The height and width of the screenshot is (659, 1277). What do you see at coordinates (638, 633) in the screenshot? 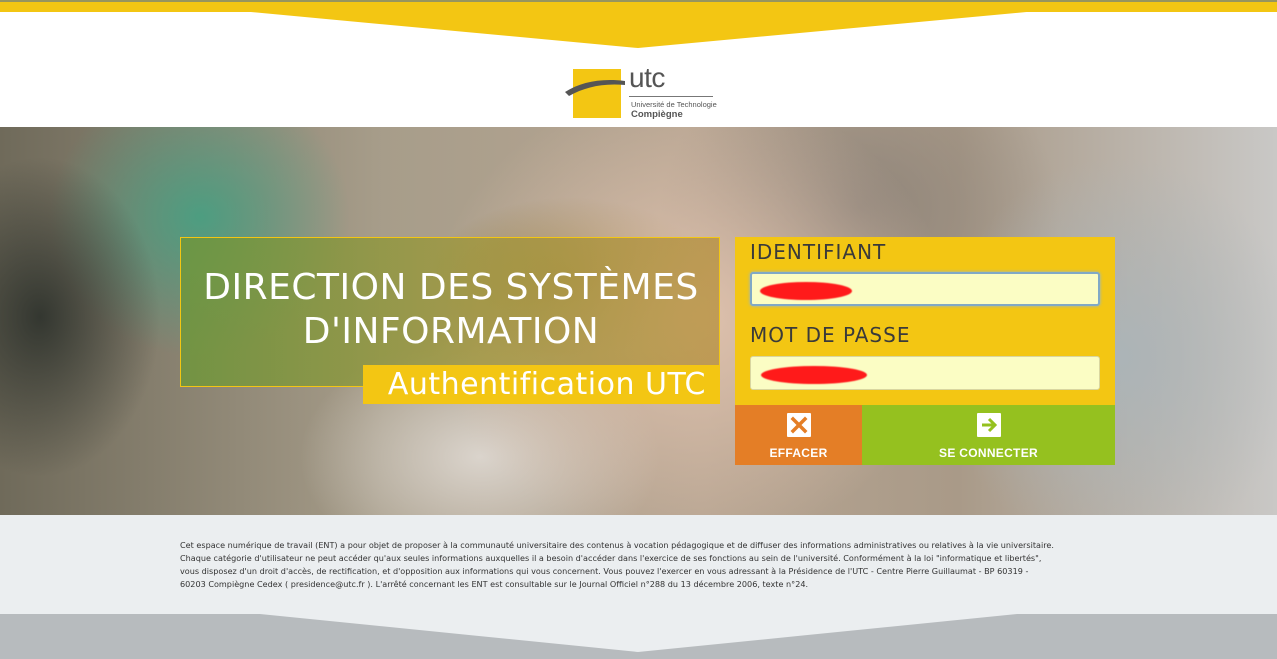
I see `footer-chevron-decoration` at bounding box center [638, 633].